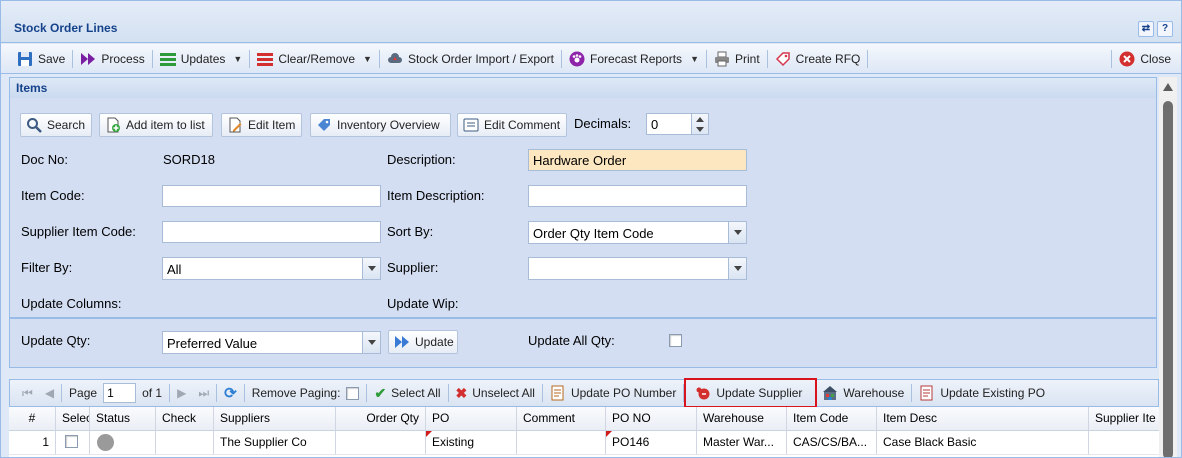 The image size is (1182, 458). What do you see at coordinates (353, 393) in the screenshot?
I see `remove-paging-checkbox` at bounding box center [353, 393].